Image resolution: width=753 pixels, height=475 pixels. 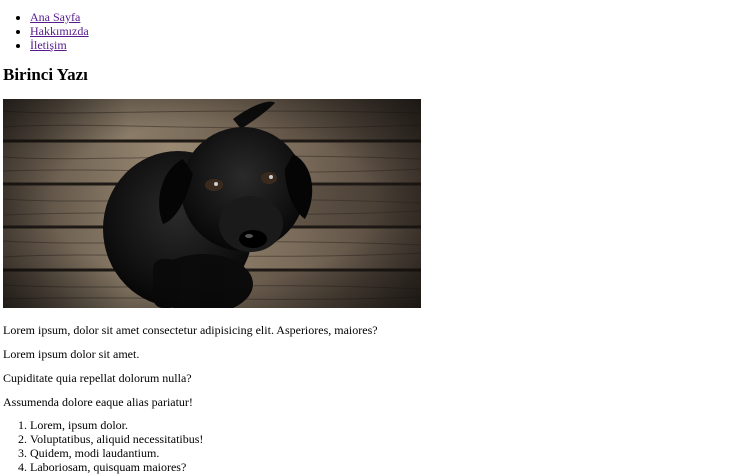 I want to click on article-paragraph: Lorem ipsum dolor sit amet., so click(x=71, y=354).